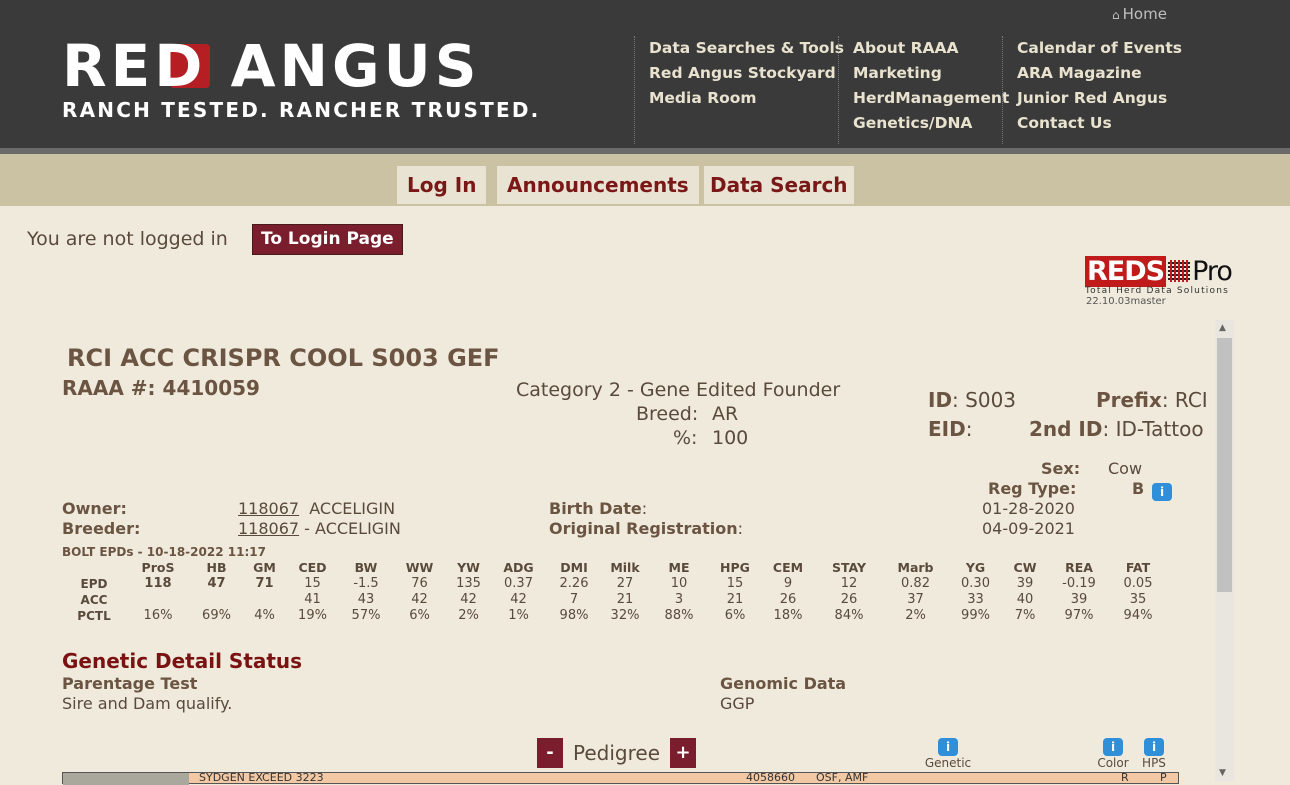 The width and height of the screenshot is (1290, 785). What do you see at coordinates (975, 599) in the screenshot?
I see `epd-cell: 33` at bounding box center [975, 599].